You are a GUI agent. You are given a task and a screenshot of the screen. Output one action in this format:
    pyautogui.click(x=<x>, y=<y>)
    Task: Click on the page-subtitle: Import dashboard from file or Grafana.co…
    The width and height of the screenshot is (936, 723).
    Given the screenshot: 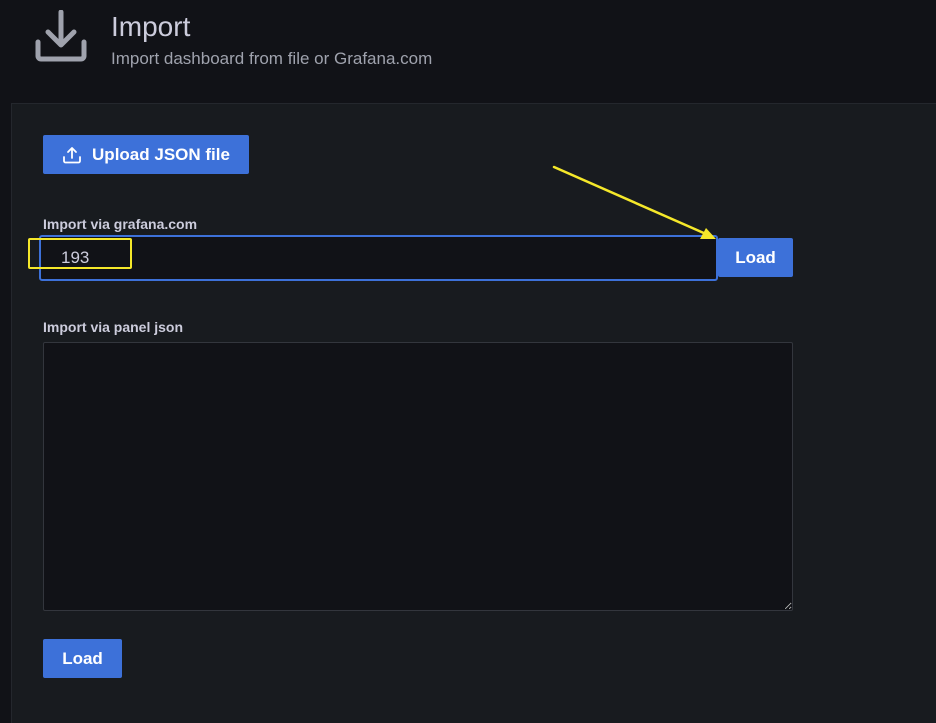 What is the action you would take?
    pyautogui.click(x=272, y=58)
    